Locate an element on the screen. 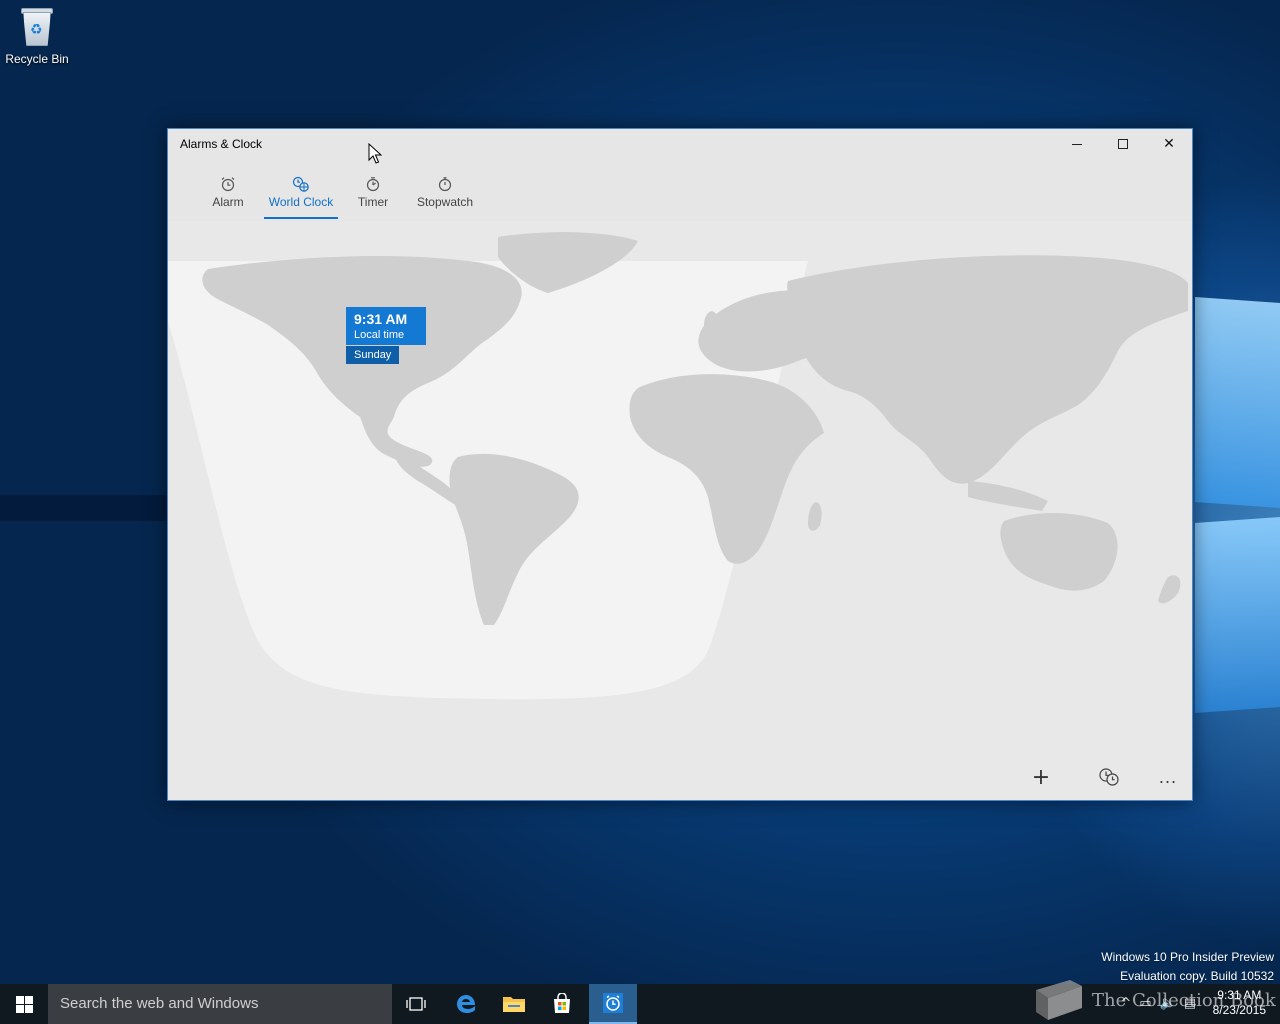 The width and height of the screenshot is (1280, 1024). alarms-clock-taskbar-button is located at coordinates (613, 1004).